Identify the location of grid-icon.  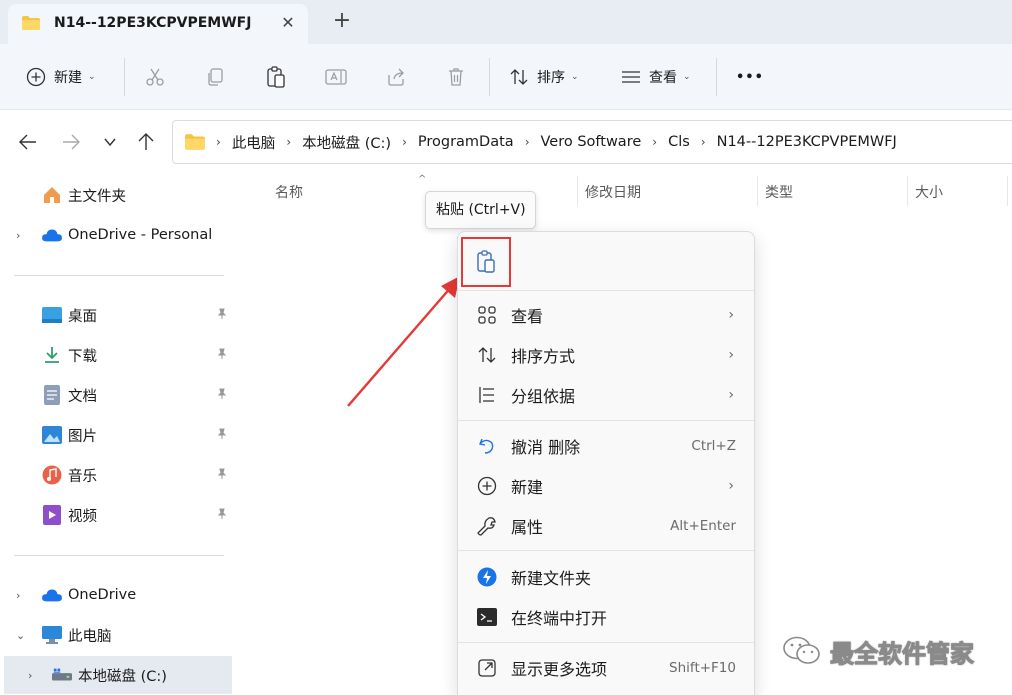
(487, 315).